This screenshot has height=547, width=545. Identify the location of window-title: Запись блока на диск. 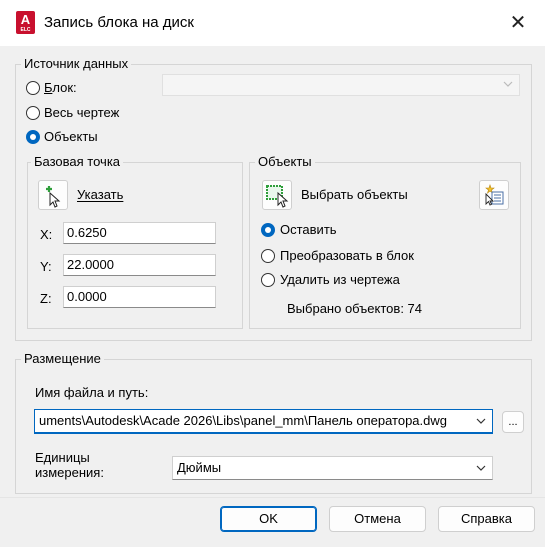
(119, 22).